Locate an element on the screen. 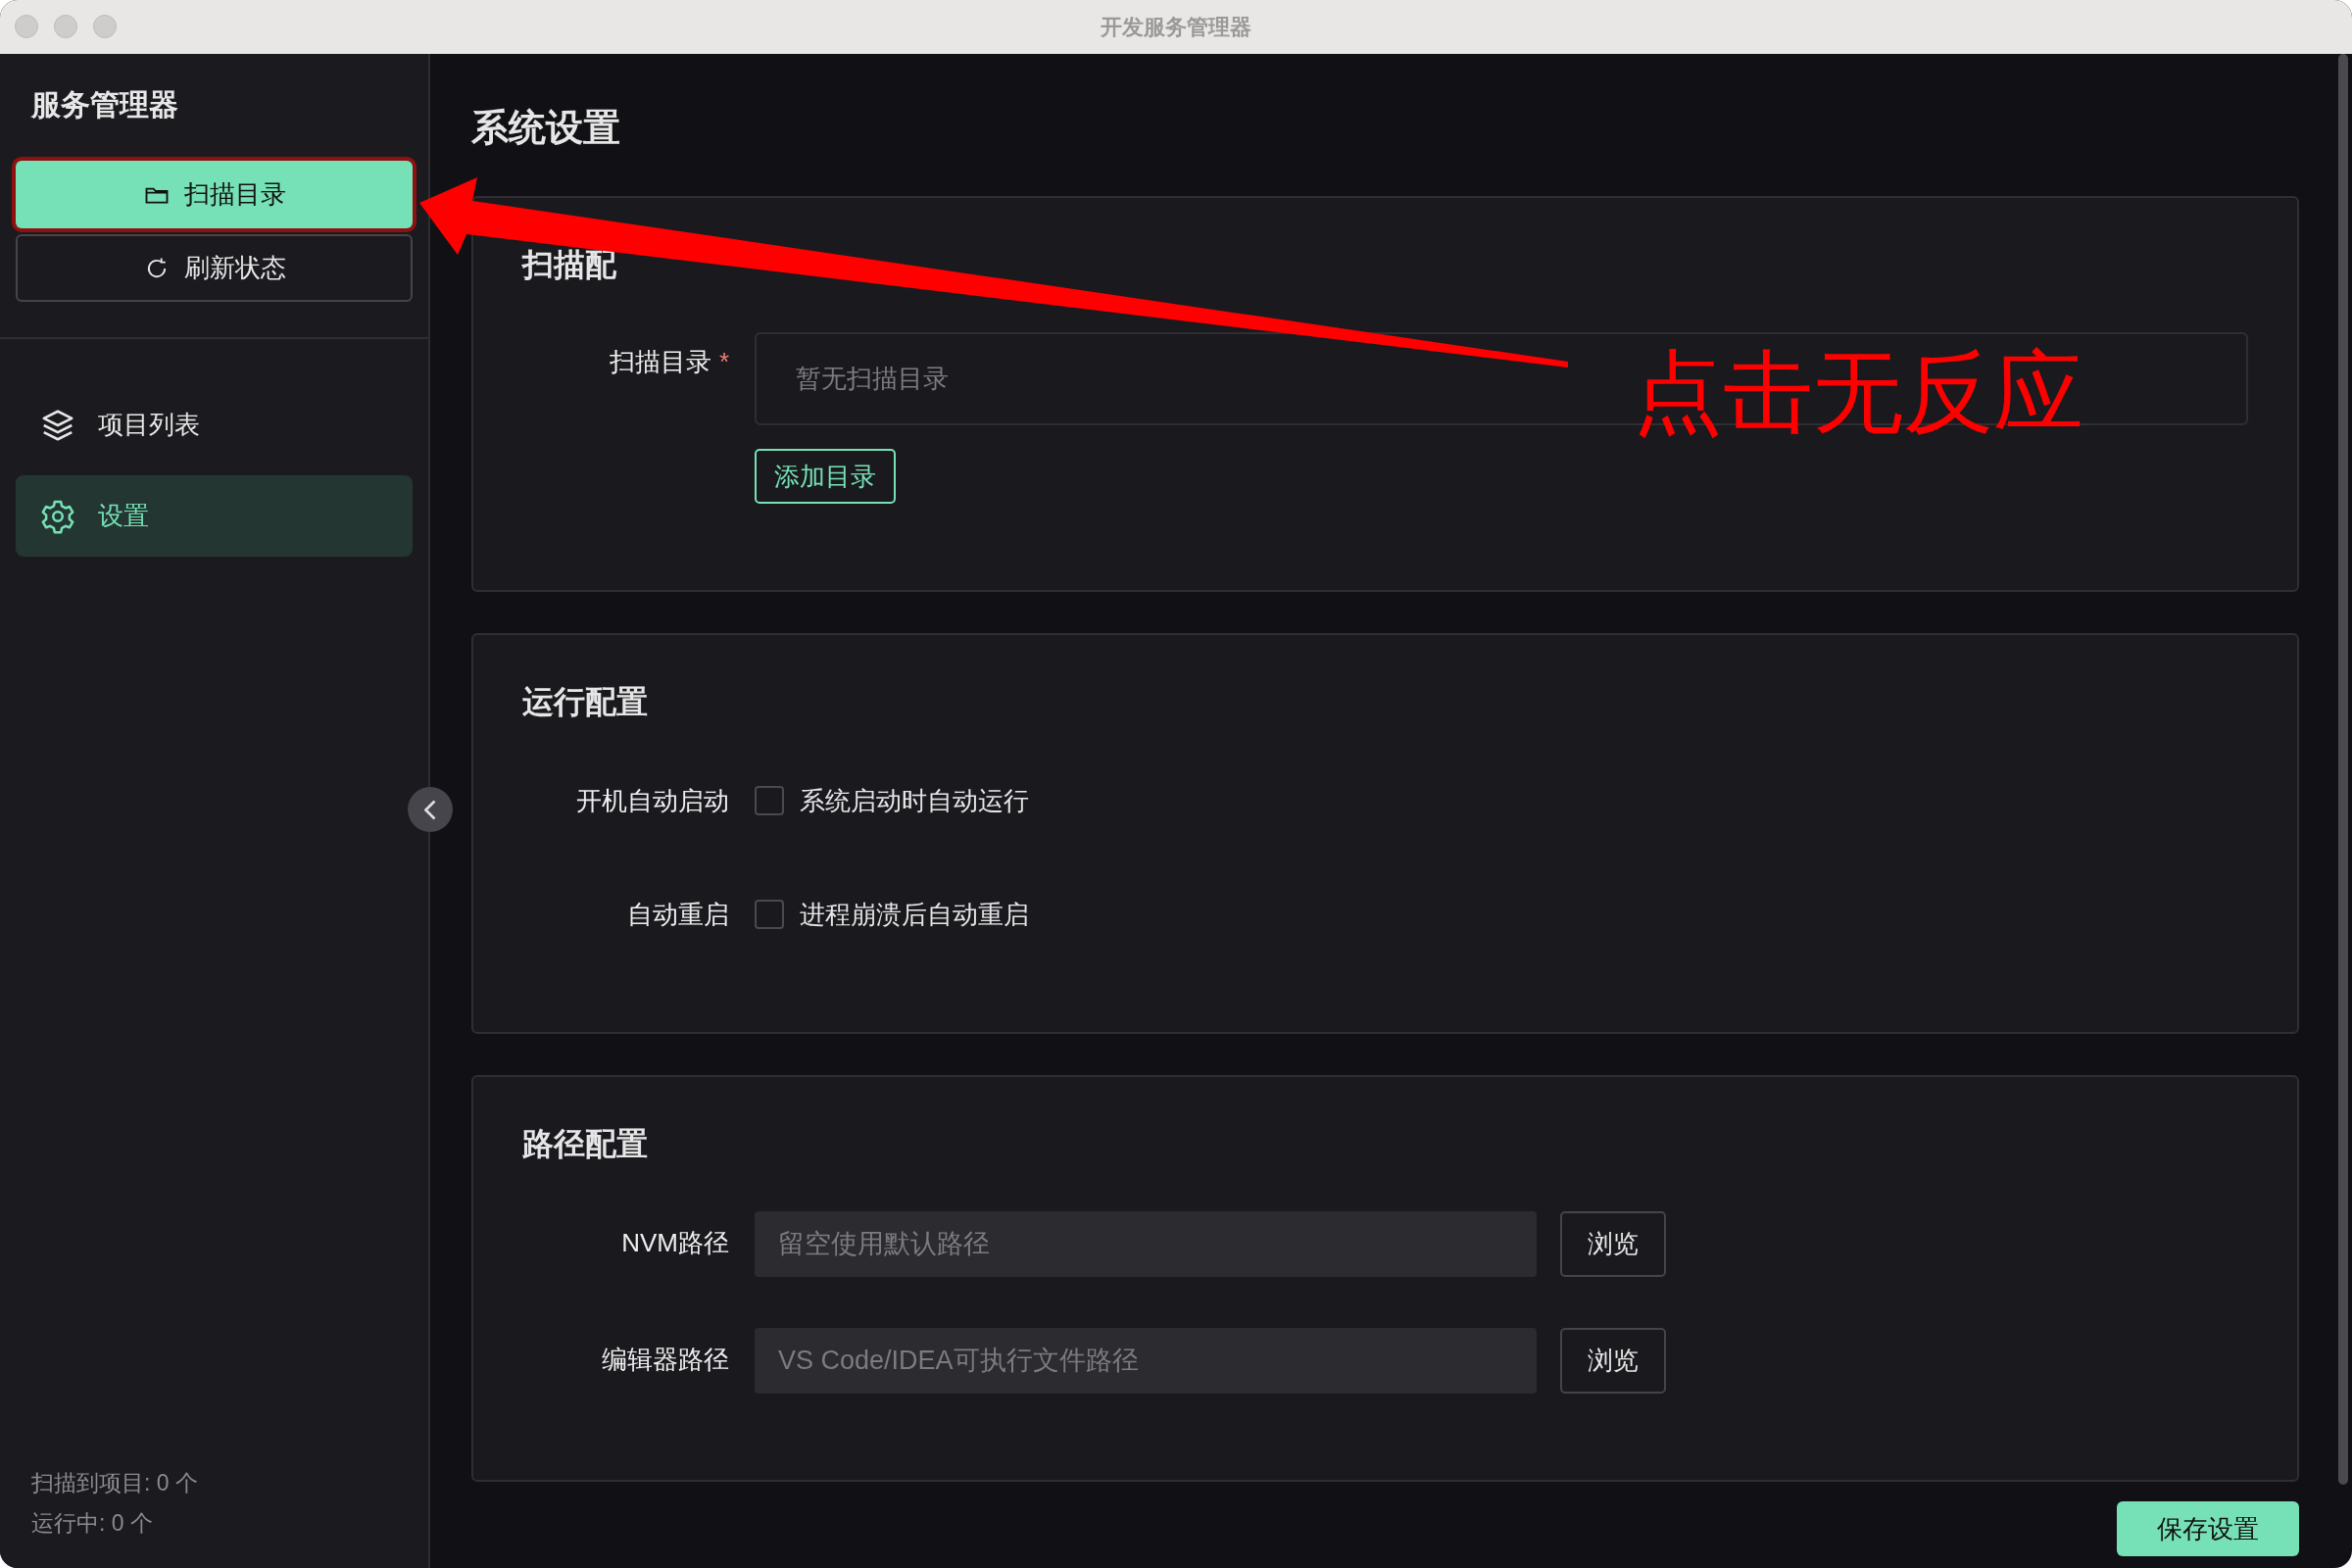  field-label: 扫描目录 is located at coordinates (660, 362).